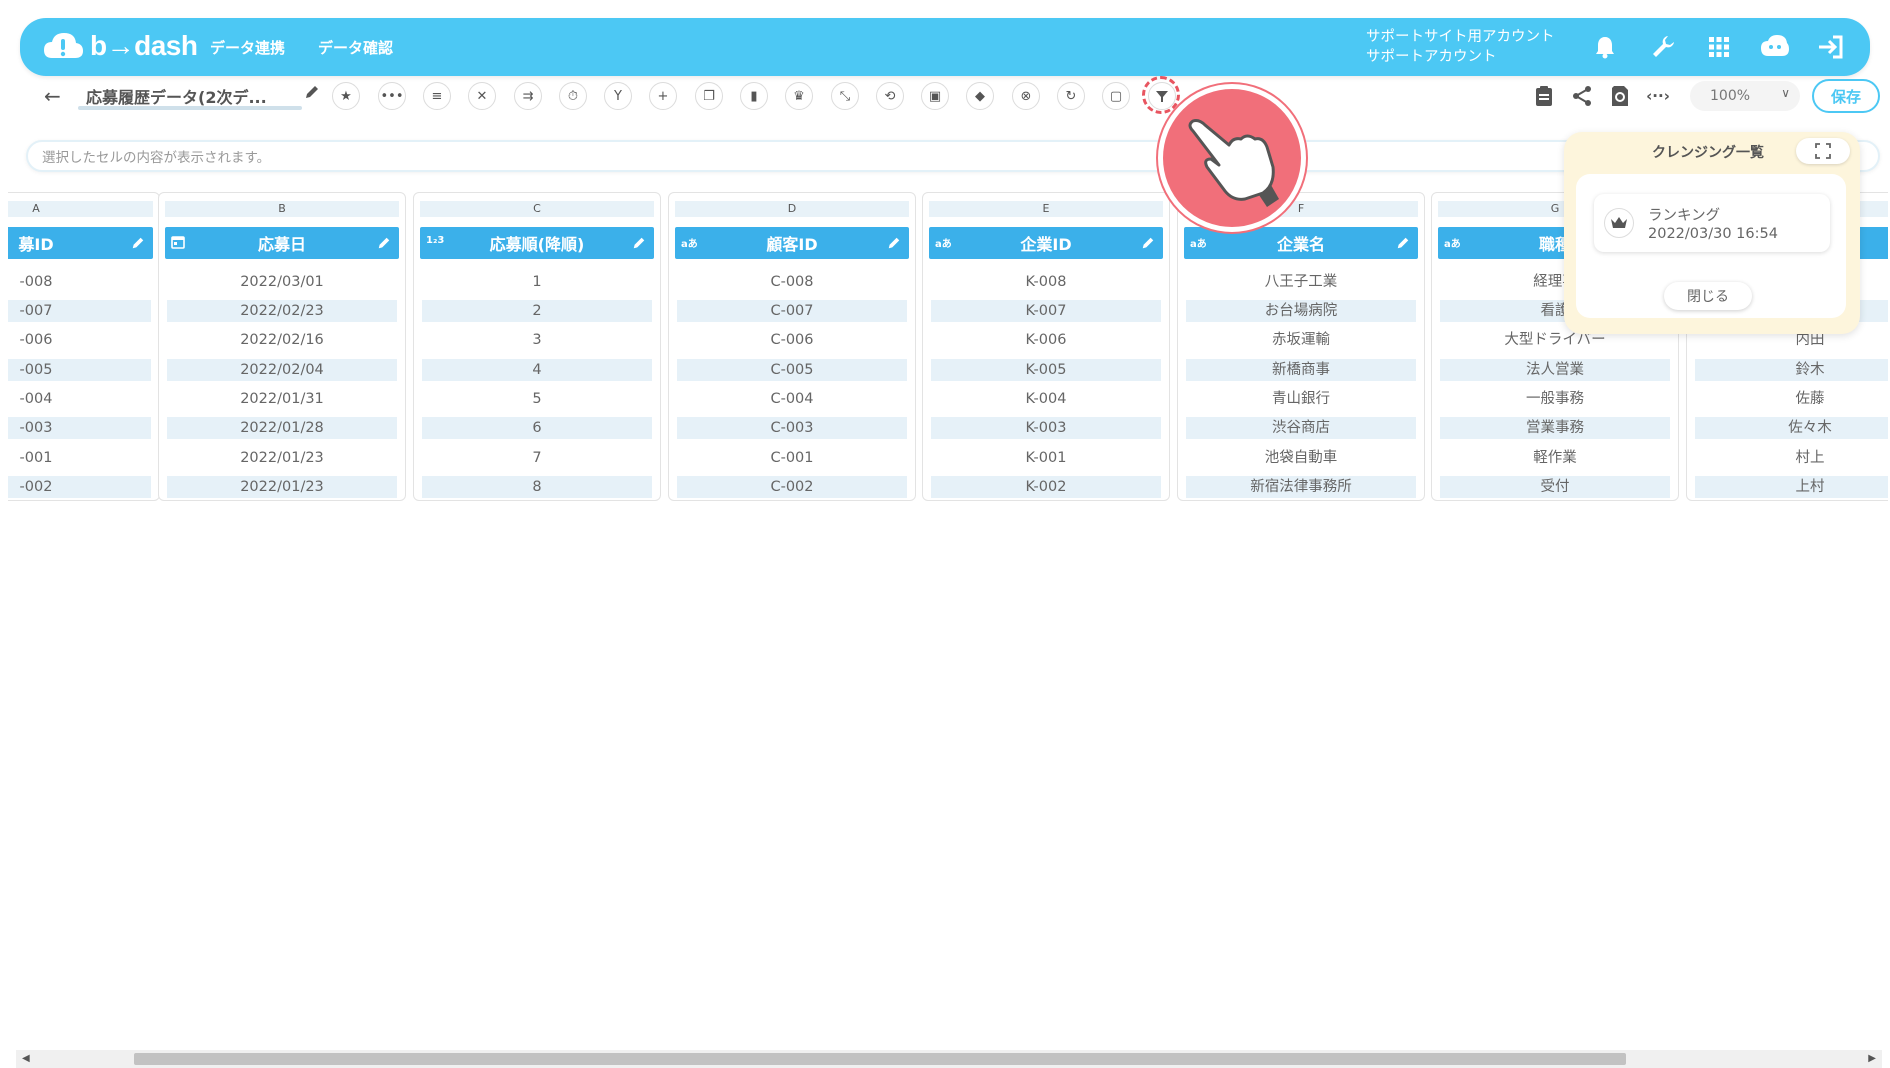  I want to click on table-cell: 青山銀行, so click(1301, 399).